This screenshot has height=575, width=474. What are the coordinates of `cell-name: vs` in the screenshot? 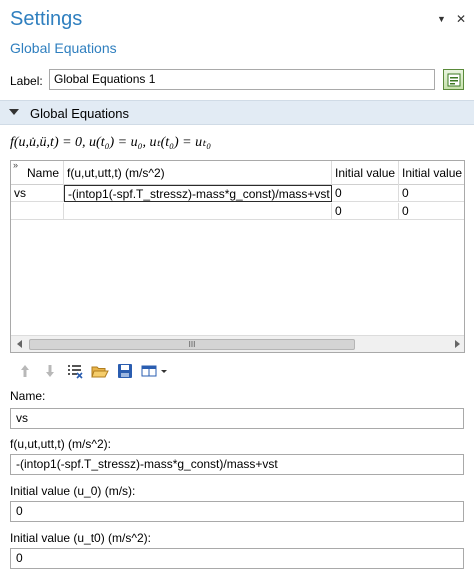 It's located at (37, 193).